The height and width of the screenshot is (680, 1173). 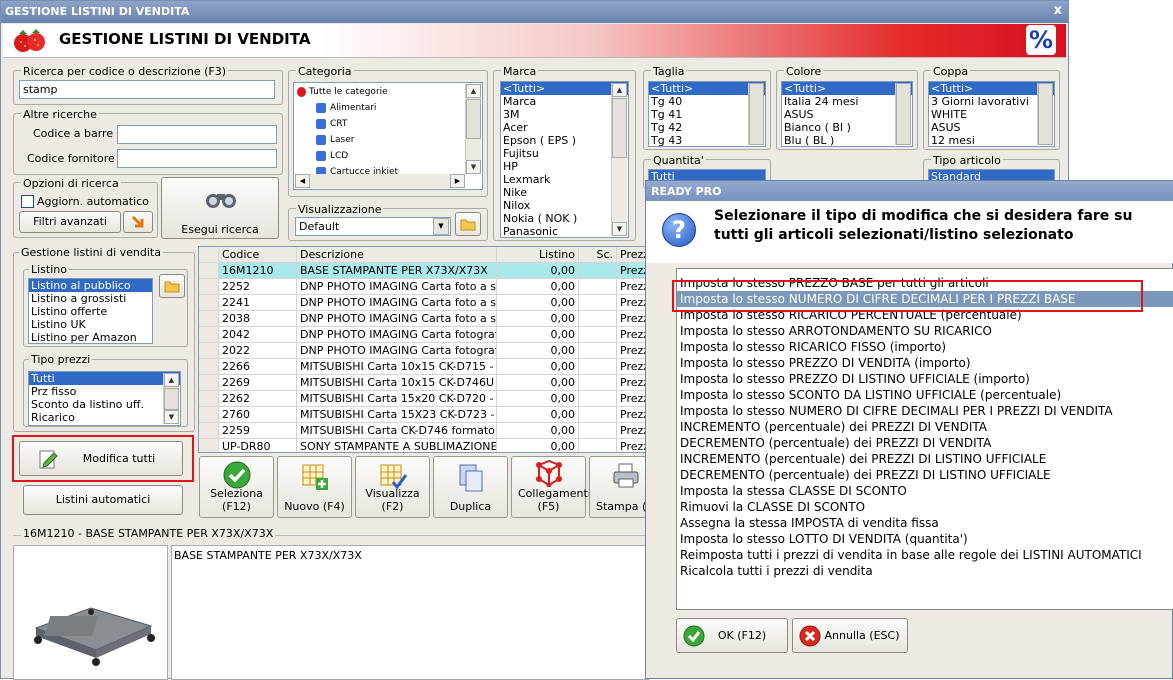 What do you see at coordinates (564, 114) in the screenshot?
I see `brand-list-item: 3M` at bounding box center [564, 114].